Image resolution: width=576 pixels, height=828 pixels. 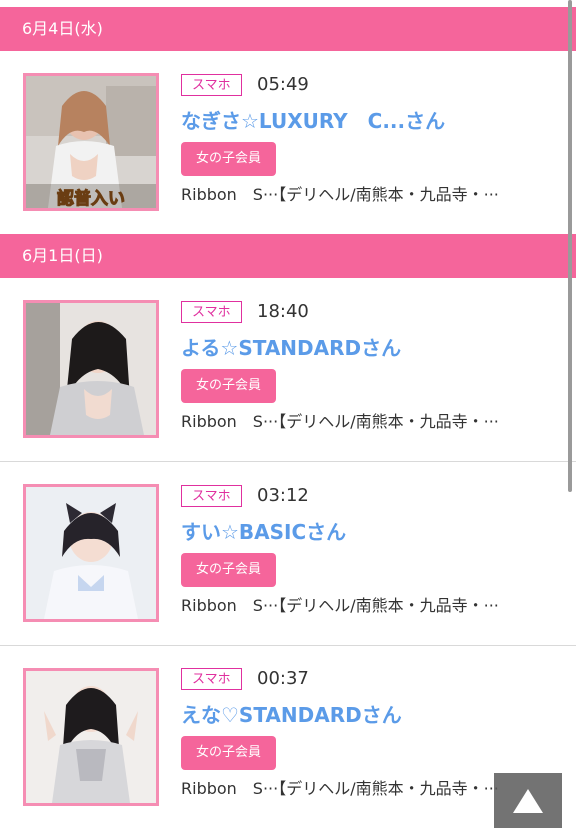 What do you see at coordinates (283, 495) in the screenshot?
I see `post-time: 03:12` at bounding box center [283, 495].